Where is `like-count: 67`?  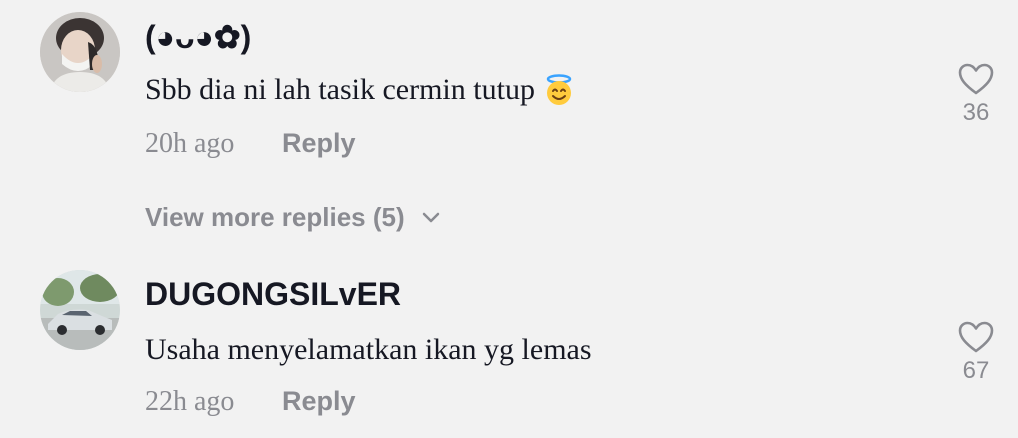
like-count: 67 is located at coordinates (976, 370).